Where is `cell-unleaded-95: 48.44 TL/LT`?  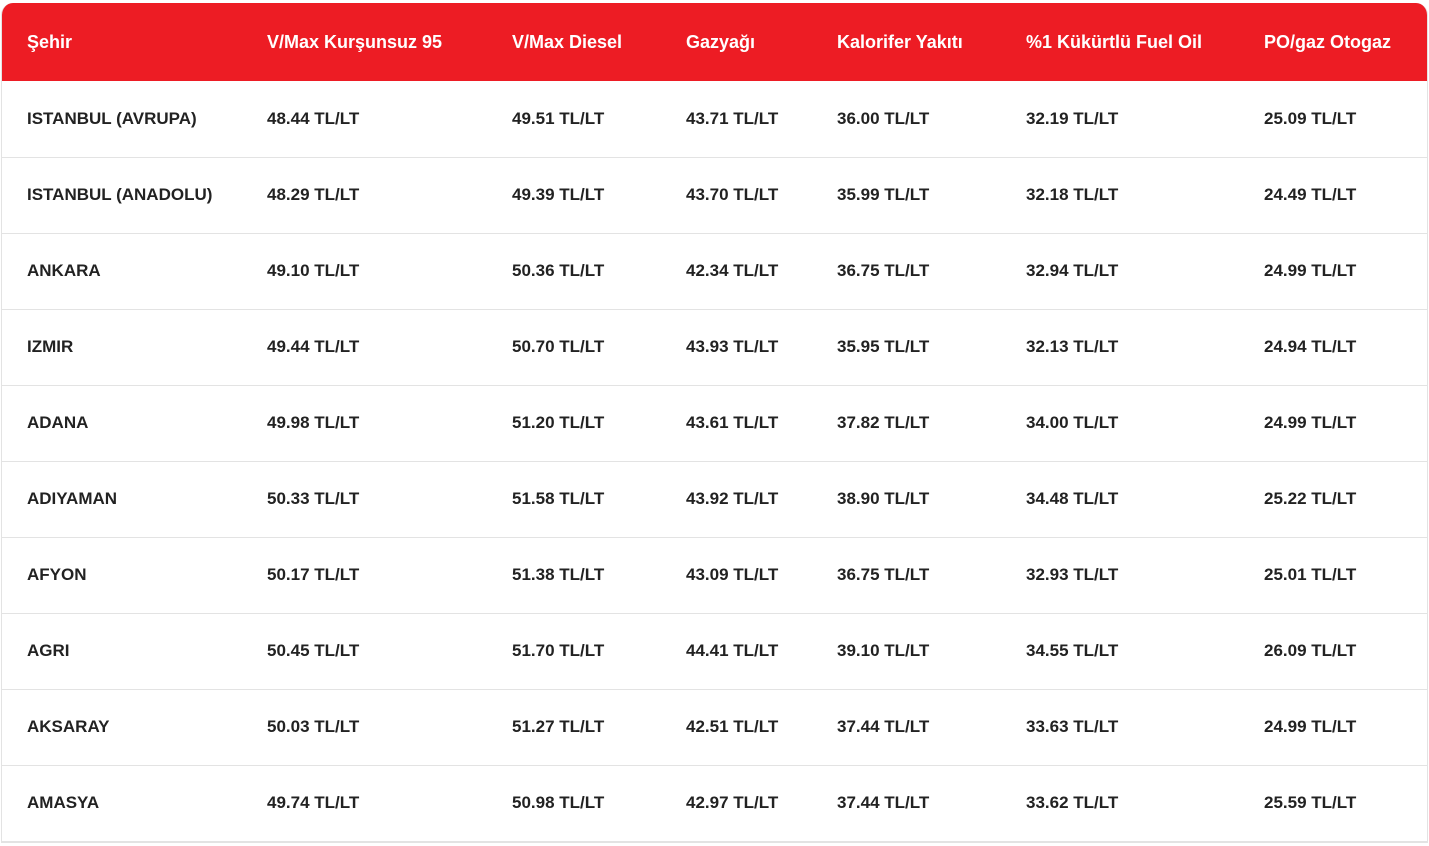
cell-unleaded-95: 48.44 TL/LT is located at coordinates (313, 118).